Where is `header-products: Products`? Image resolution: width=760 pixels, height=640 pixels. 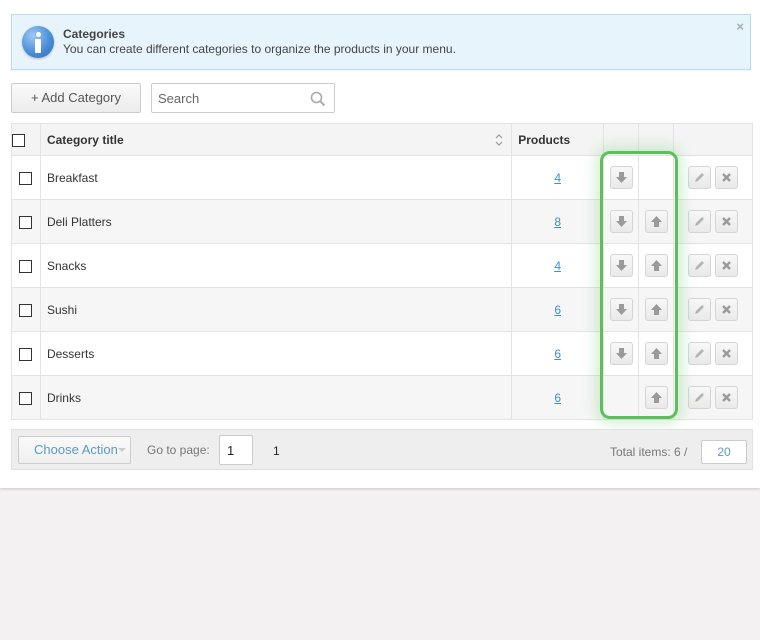
header-products: Products is located at coordinates (558, 139).